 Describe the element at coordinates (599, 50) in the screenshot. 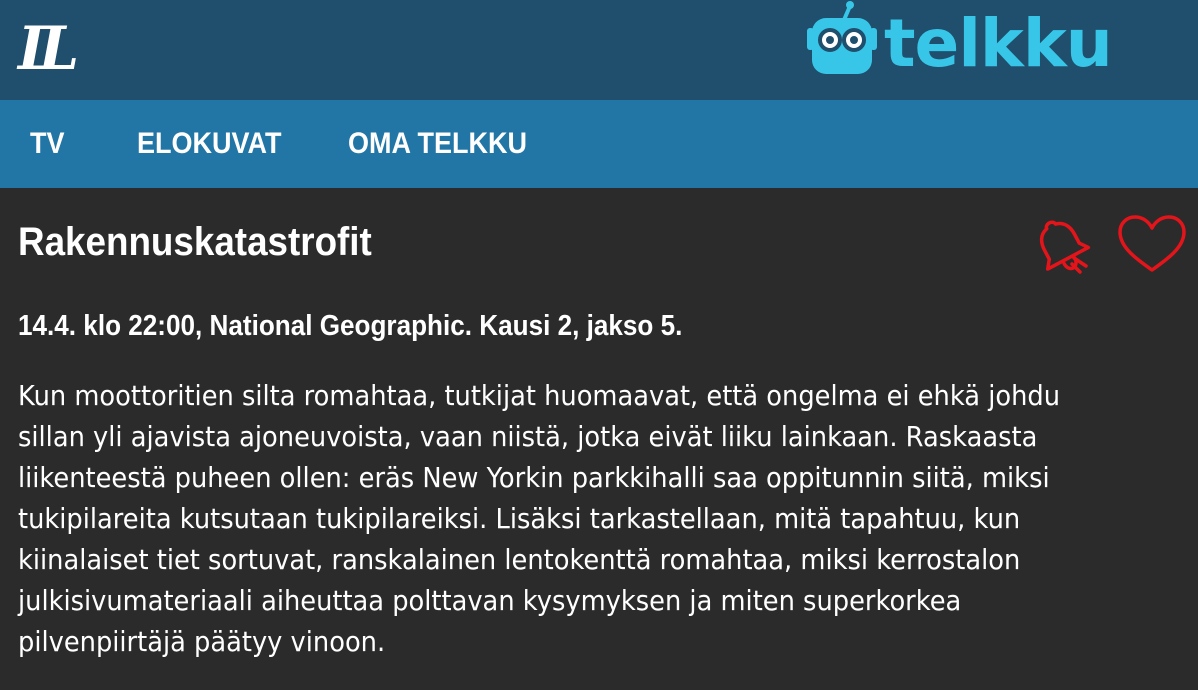

I see `site-header: IL telkku` at that location.